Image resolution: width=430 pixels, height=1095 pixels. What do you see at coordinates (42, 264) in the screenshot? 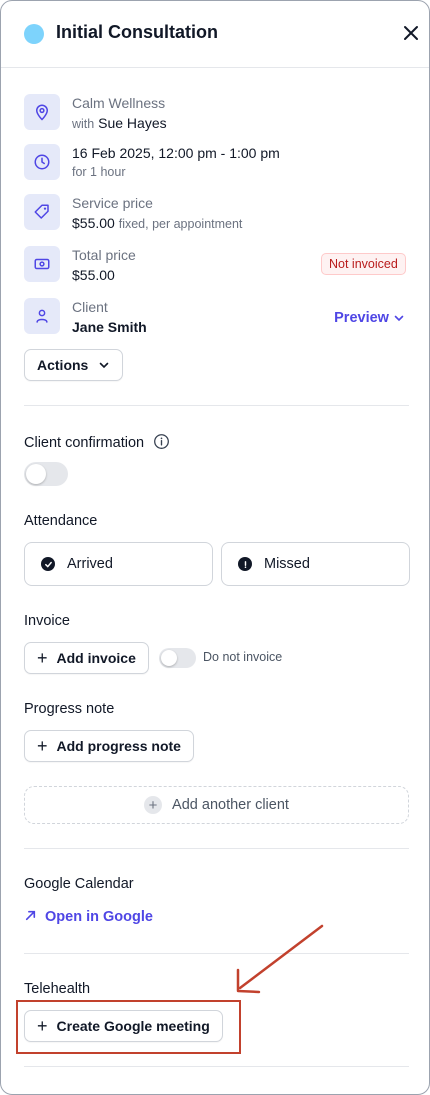
I see `cash-icon` at bounding box center [42, 264].